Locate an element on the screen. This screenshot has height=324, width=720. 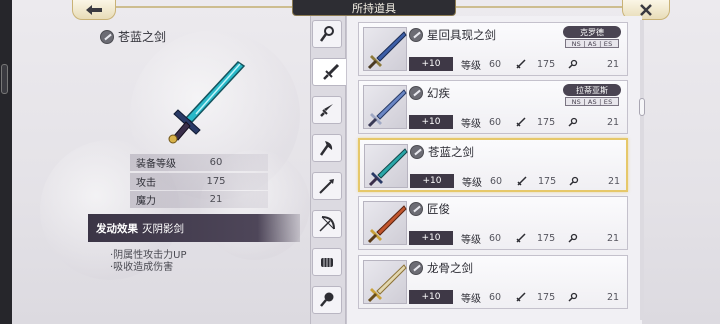
weapon-list-item: 幻疾 拉蒂亚斯 NS | AS | ES +10 等级 60 175 21 is located at coordinates (493, 107).